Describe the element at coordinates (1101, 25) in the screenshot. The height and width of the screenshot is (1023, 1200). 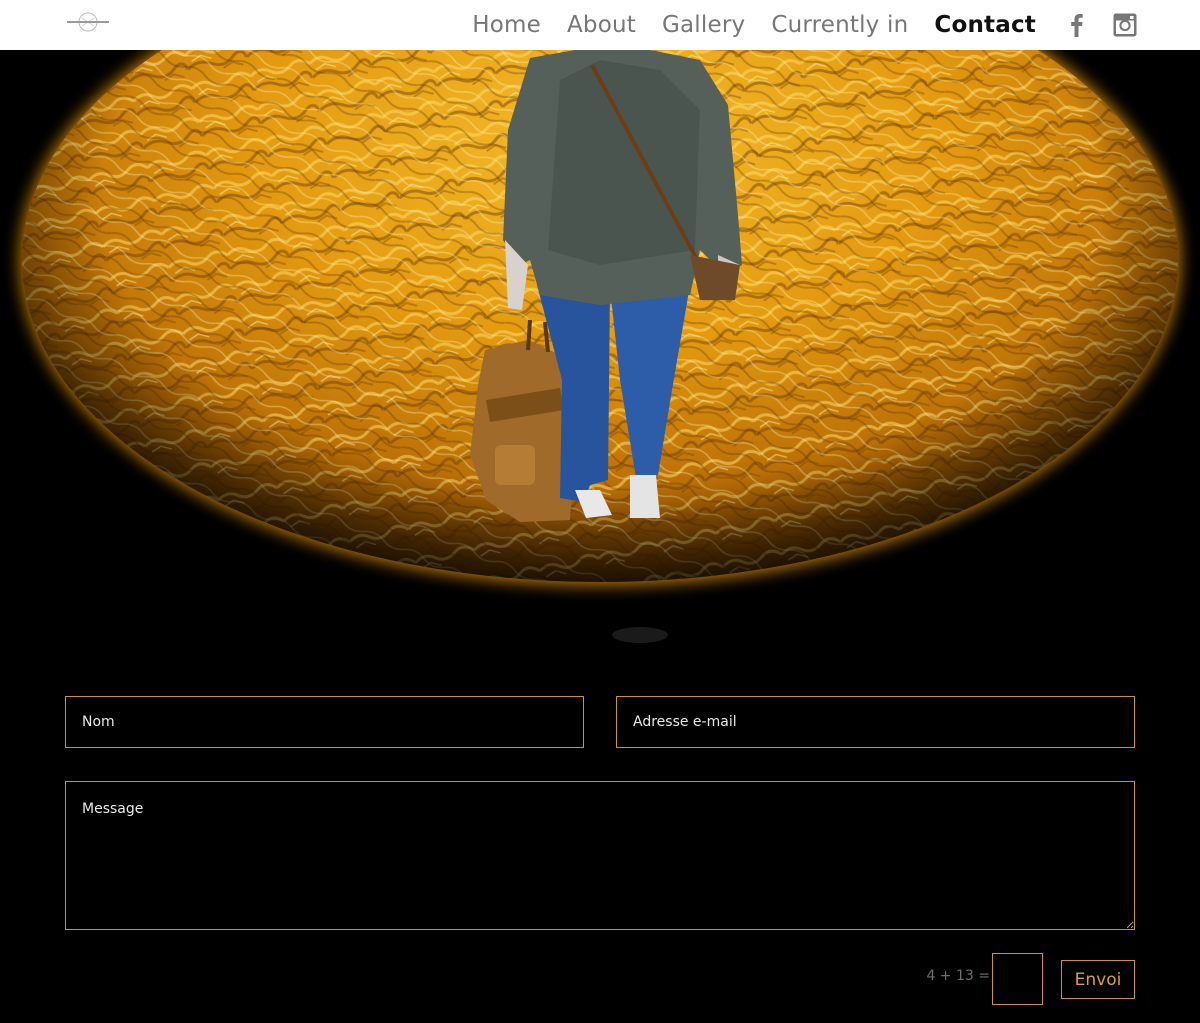
I see `social-links` at that location.